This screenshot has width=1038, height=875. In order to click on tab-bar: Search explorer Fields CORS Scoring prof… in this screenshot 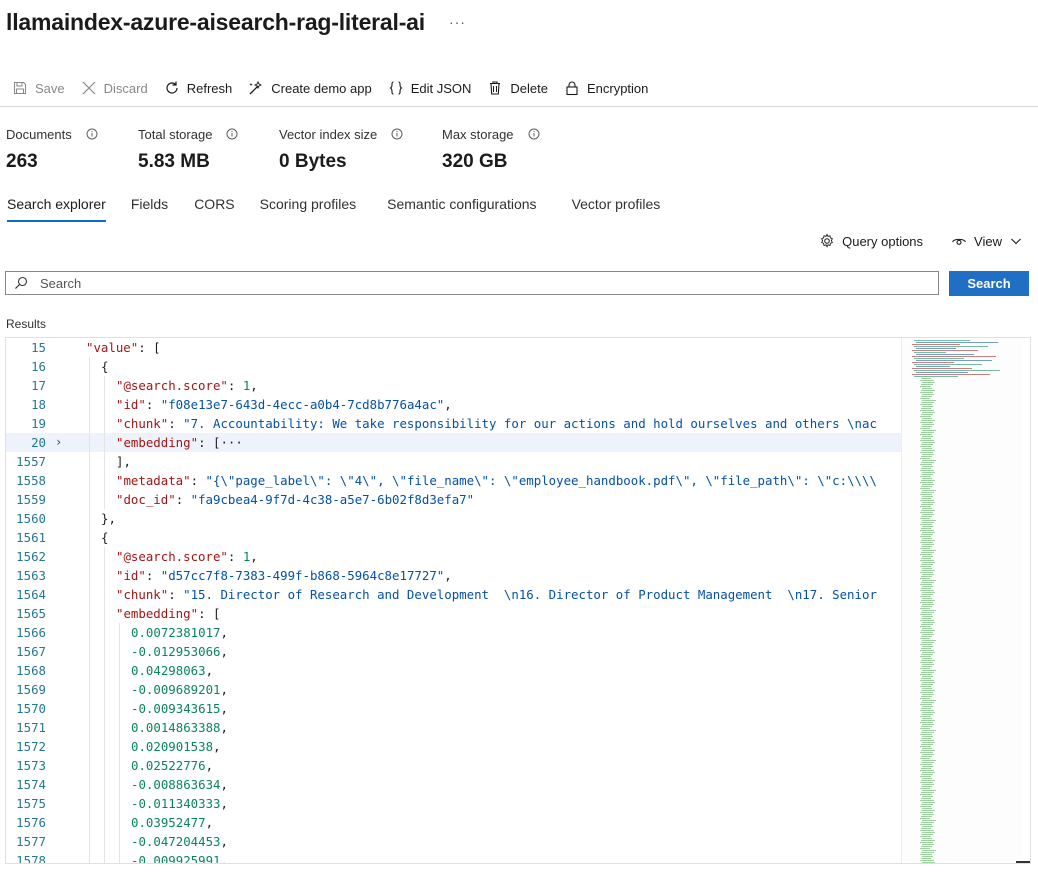, I will do `click(330, 204)`.